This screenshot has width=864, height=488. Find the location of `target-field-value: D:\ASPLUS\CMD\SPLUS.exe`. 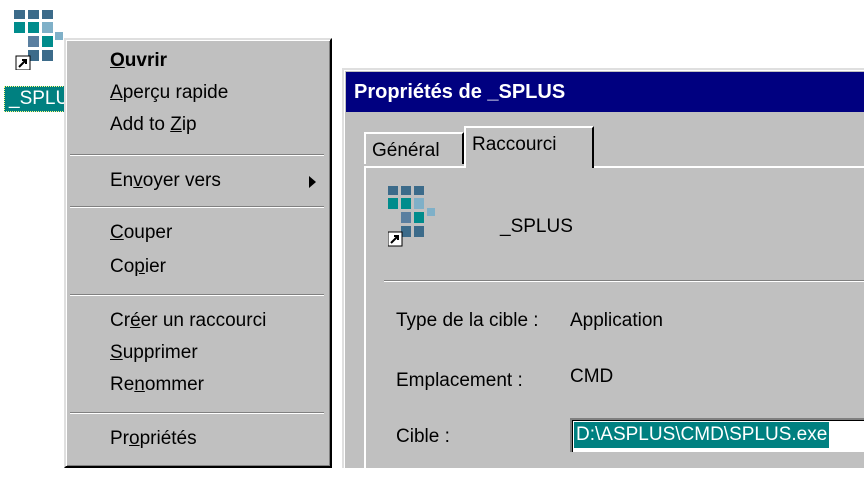

target-field-value: D:\ASPLUS\CMD\SPLUS.exe is located at coordinates (702, 435).